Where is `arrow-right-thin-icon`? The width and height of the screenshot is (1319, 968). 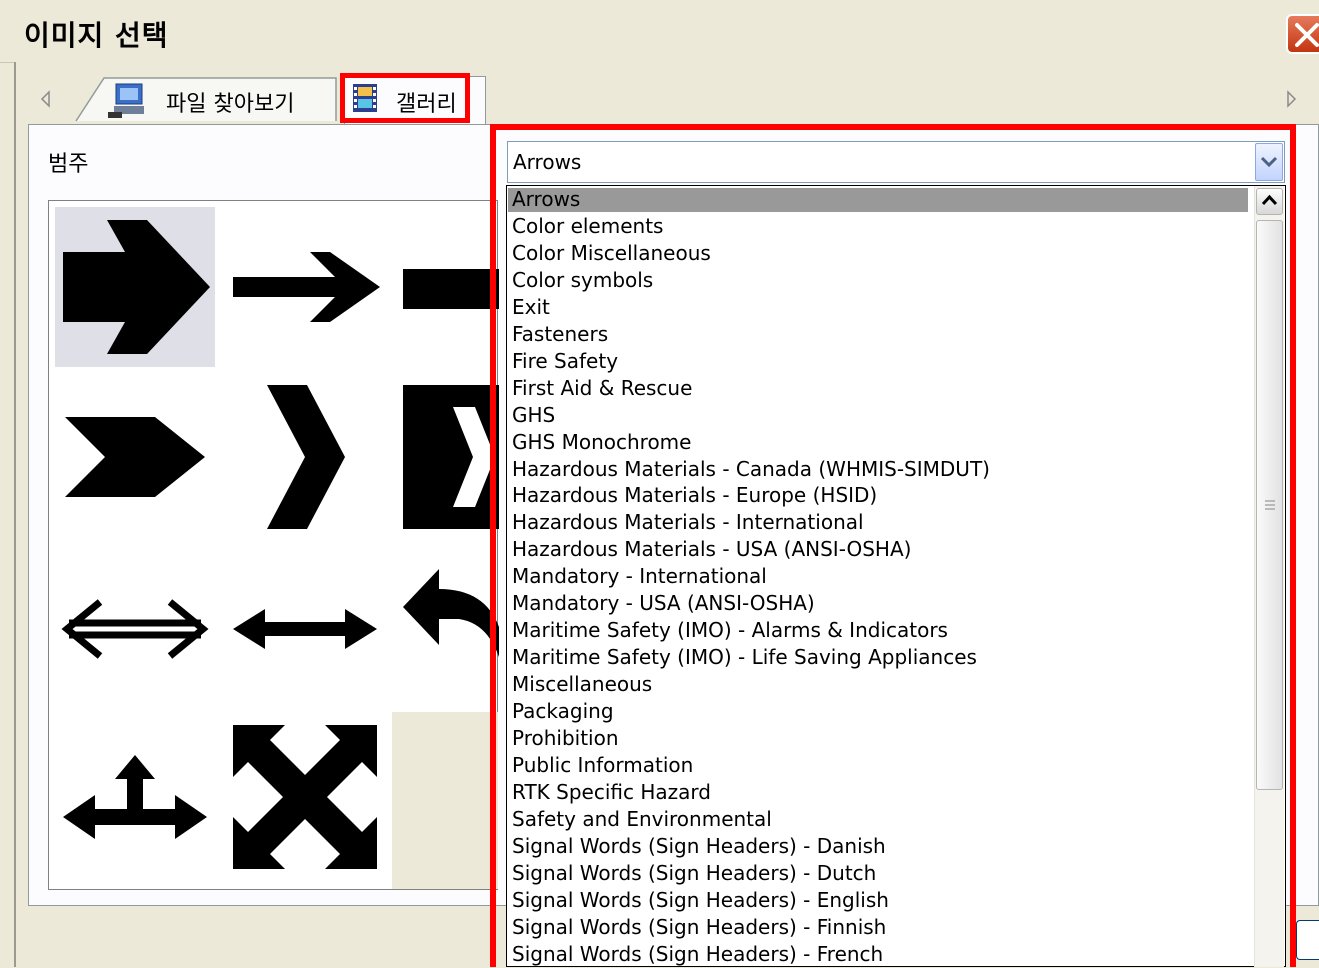 arrow-right-thin-icon is located at coordinates (306, 287).